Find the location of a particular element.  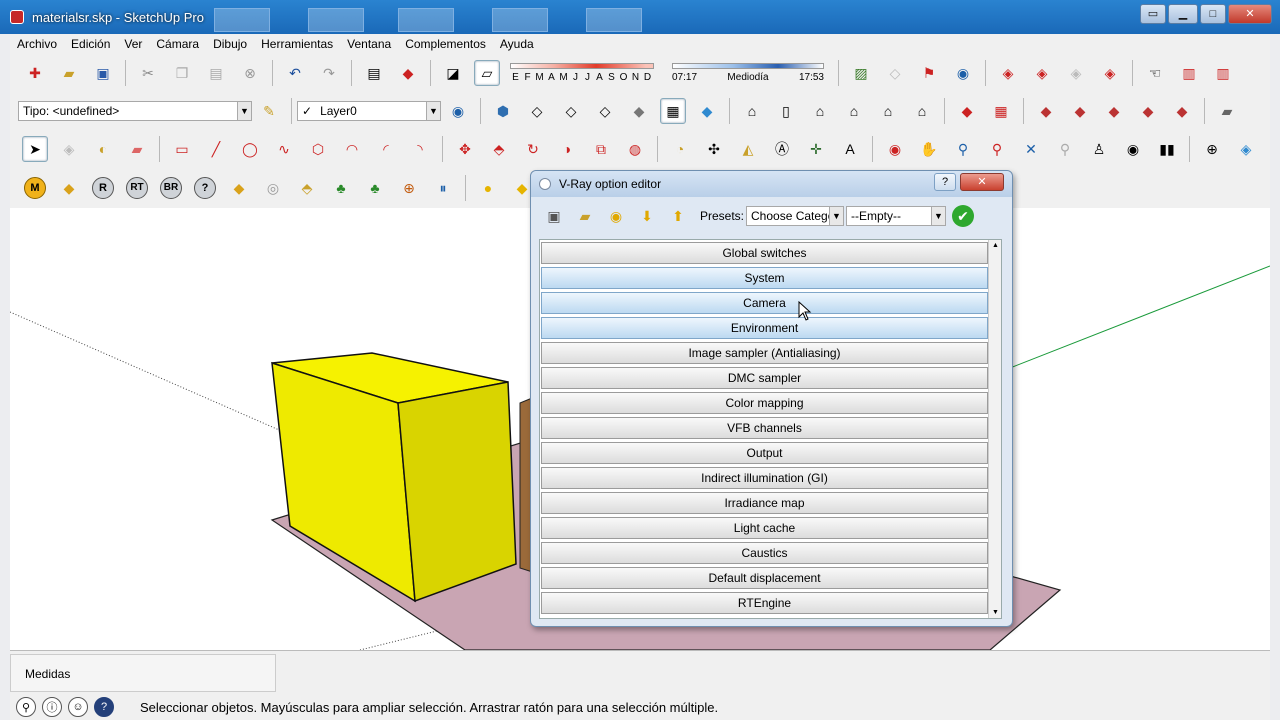

freehand-icon: ∿ is located at coordinates (284, 149).